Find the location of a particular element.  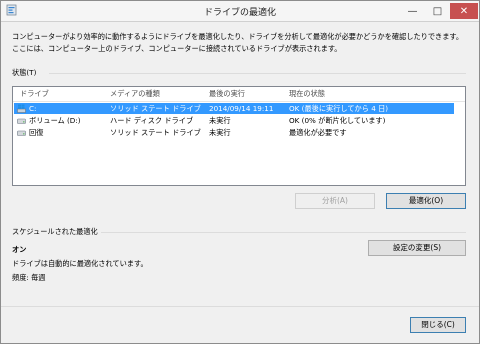

current-status: 最適化が必要です is located at coordinates (318, 132).